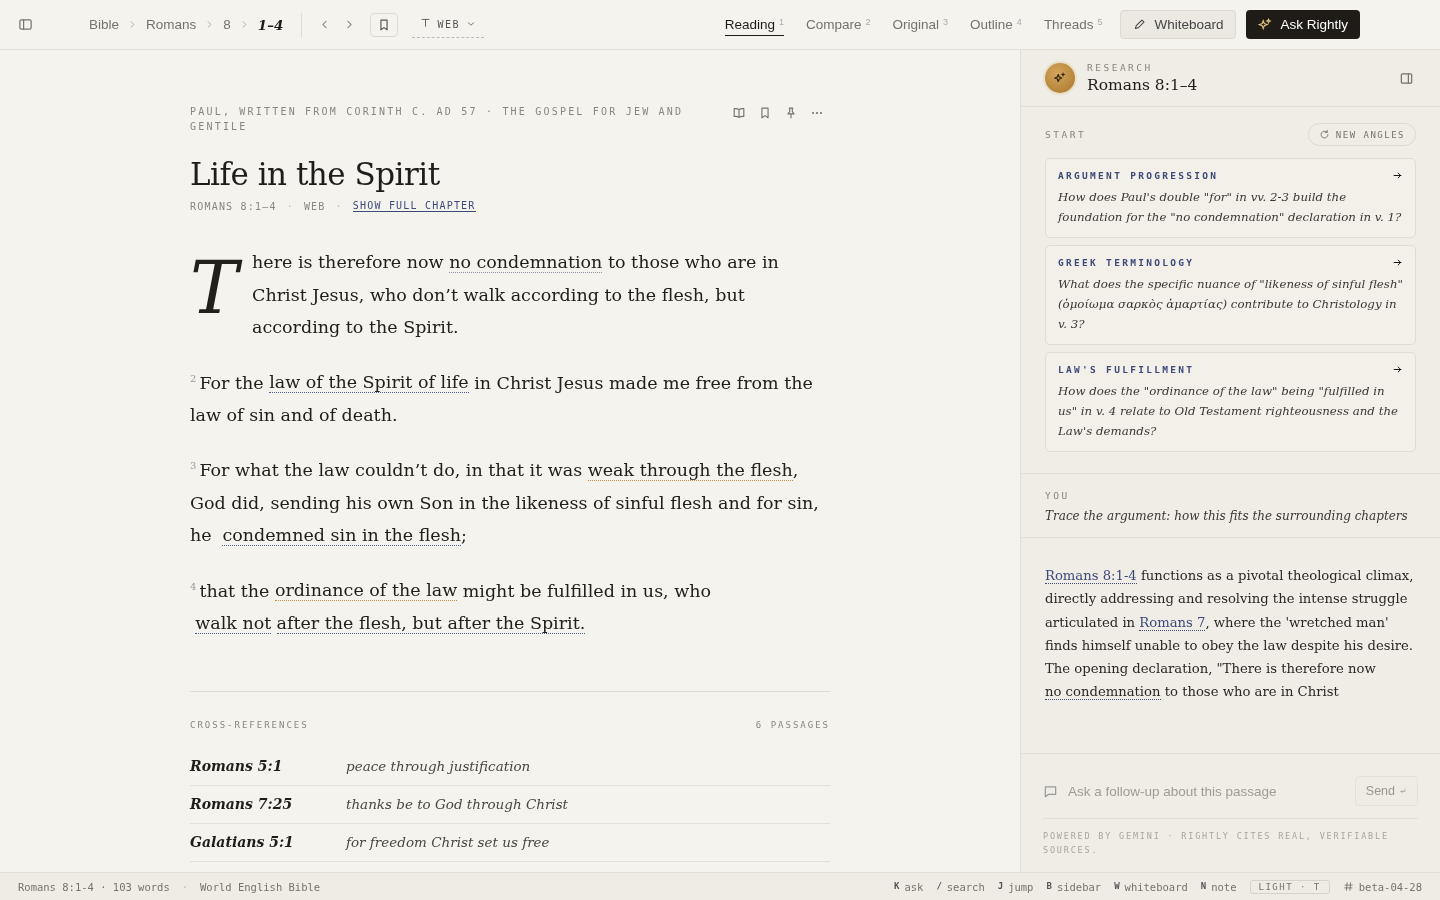 This screenshot has width=1440, height=900. Describe the element at coordinates (268, 842) in the screenshot. I see `cross-reference-link: Galatians 5:1` at that location.